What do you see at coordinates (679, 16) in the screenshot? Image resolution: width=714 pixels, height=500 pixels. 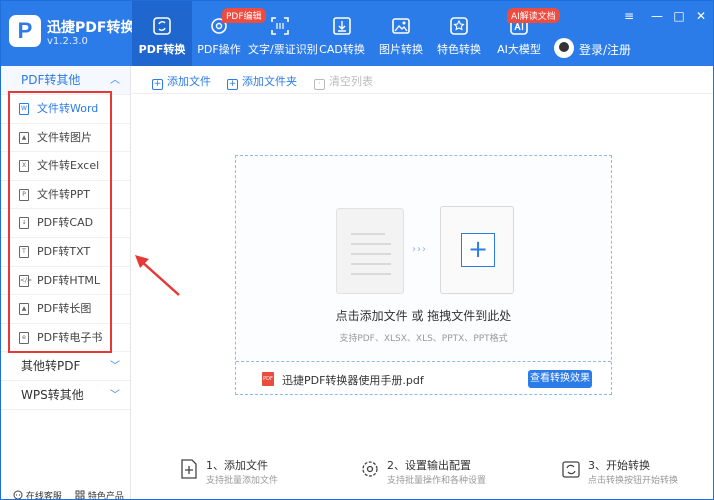 I see `maximize-icon: □` at bounding box center [679, 16].